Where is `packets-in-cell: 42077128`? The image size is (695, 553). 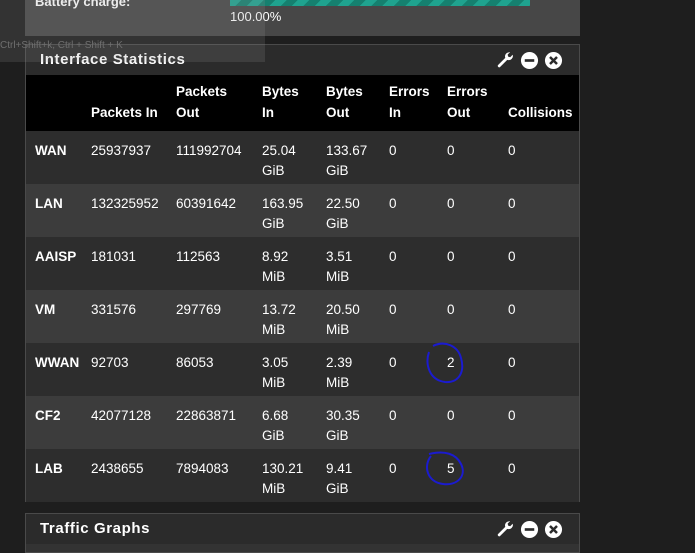 packets-in-cell: 42077128 is located at coordinates (121, 415).